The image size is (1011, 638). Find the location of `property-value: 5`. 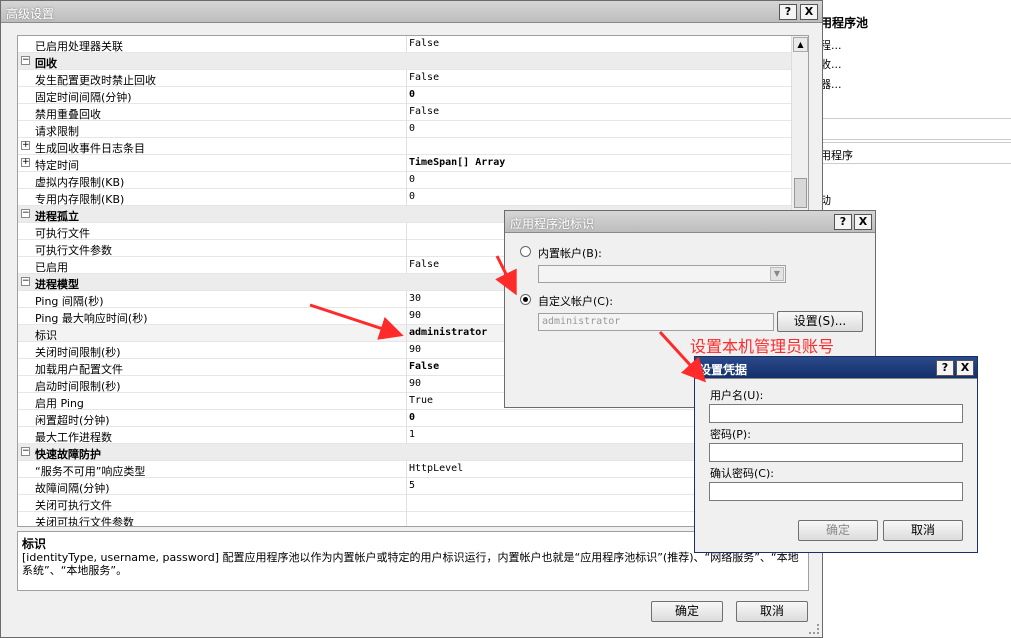

property-value: 5 is located at coordinates (412, 485).